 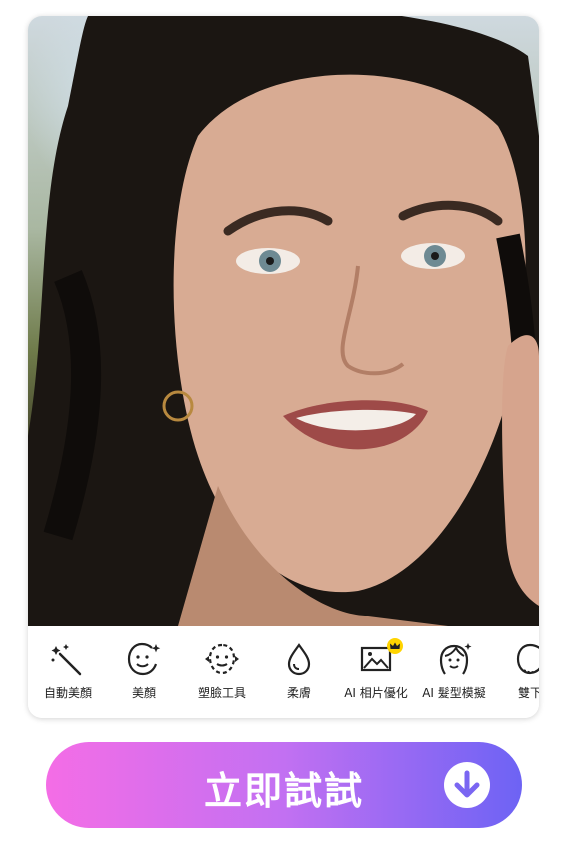 I want to click on tool-auto-beauty: 自動美顏, so click(x=68, y=671).